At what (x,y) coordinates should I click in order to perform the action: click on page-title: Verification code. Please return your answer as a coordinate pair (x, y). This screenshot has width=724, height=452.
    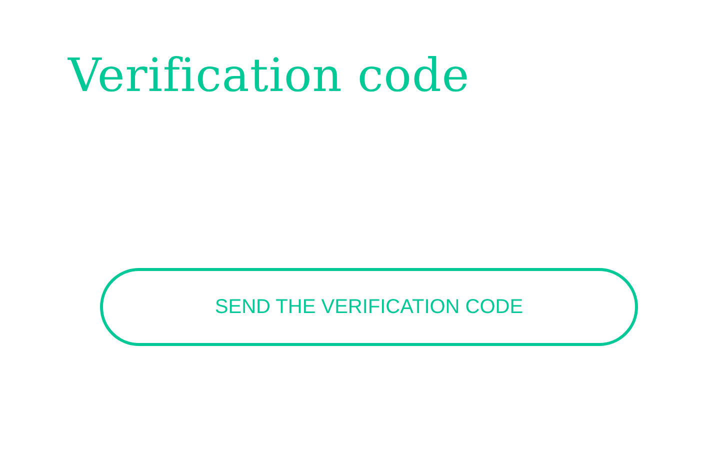
    Looking at the image, I should click on (269, 75).